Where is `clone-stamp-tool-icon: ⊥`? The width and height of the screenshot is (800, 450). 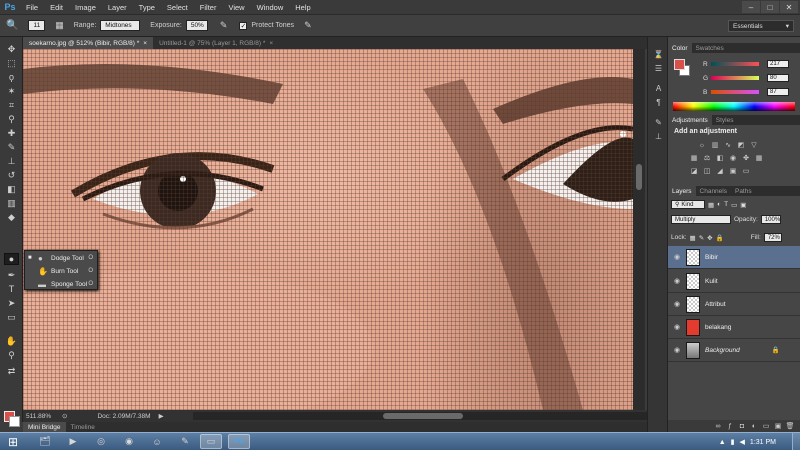 clone-stamp-tool-icon: ⊥ is located at coordinates (11, 161).